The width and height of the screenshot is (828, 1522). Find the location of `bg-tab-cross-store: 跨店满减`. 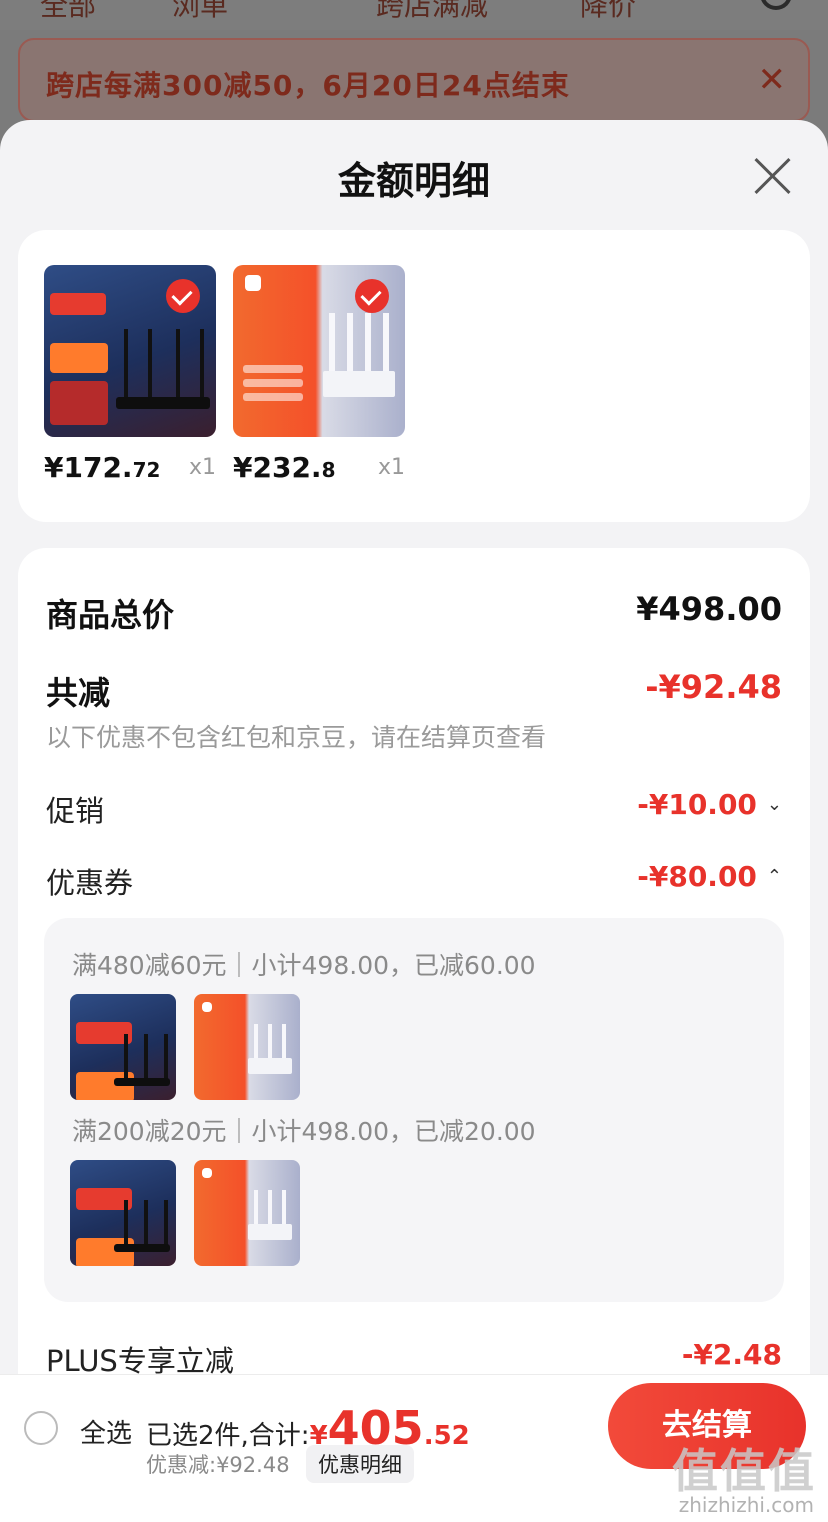

bg-tab-cross-store: 跨店满减 is located at coordinates (432, 11).